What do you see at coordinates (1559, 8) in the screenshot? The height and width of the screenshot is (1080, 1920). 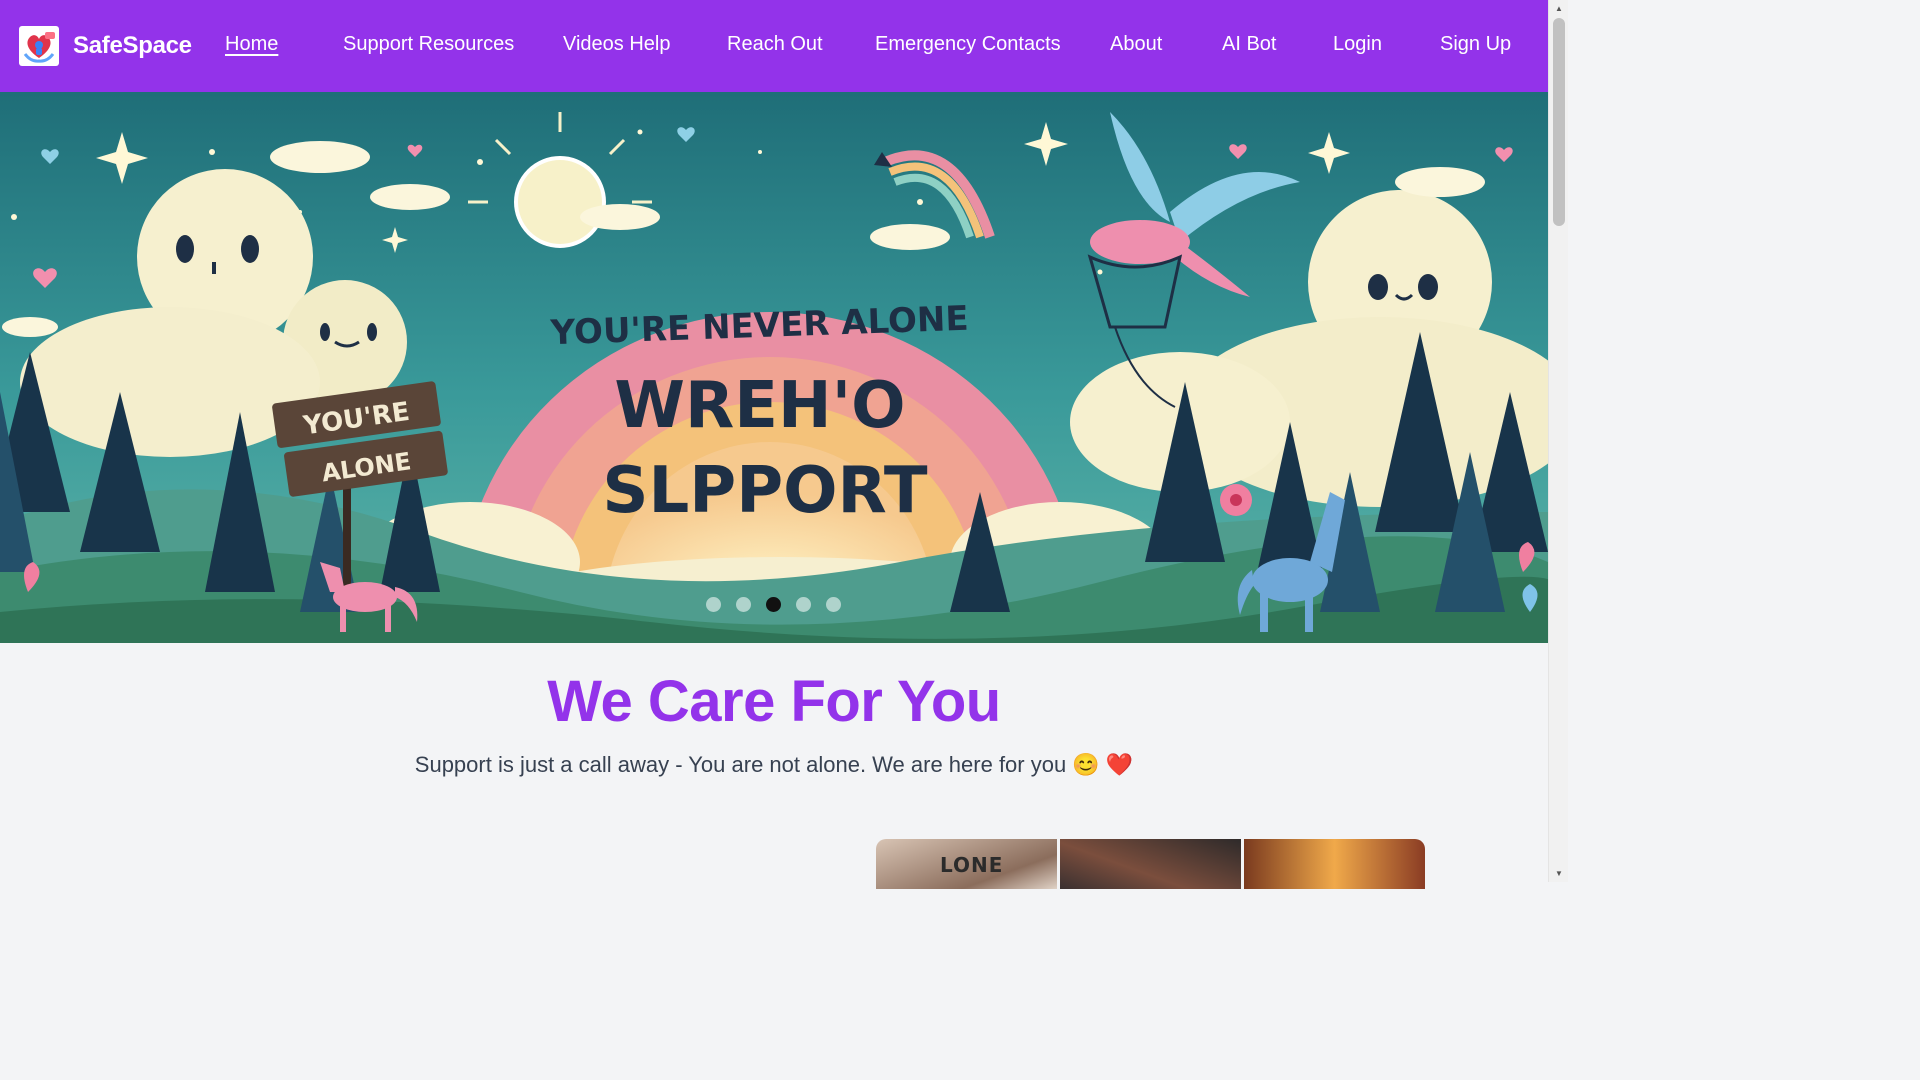 I see `scroll-up-arrow-icon: ▲` at bounding box center [1559, 8].